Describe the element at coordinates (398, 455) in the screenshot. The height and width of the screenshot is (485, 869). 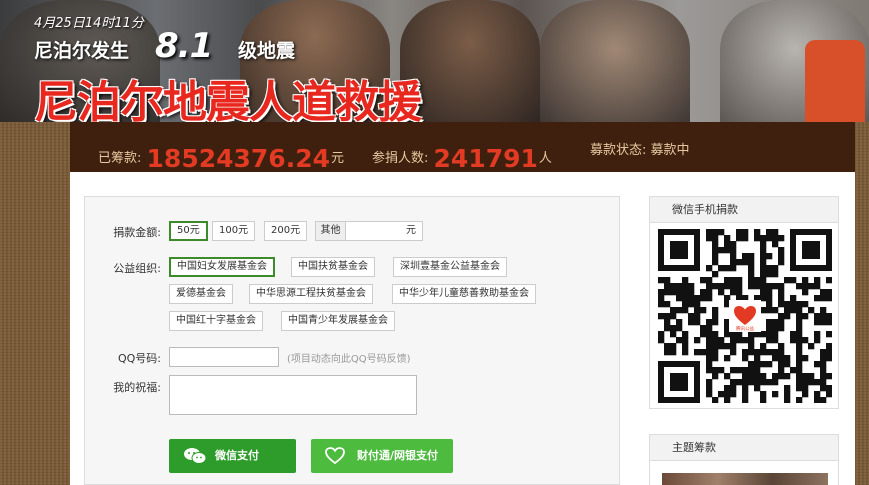
I see `tenpay-pay-label: 财付通/网银支付` at that location.